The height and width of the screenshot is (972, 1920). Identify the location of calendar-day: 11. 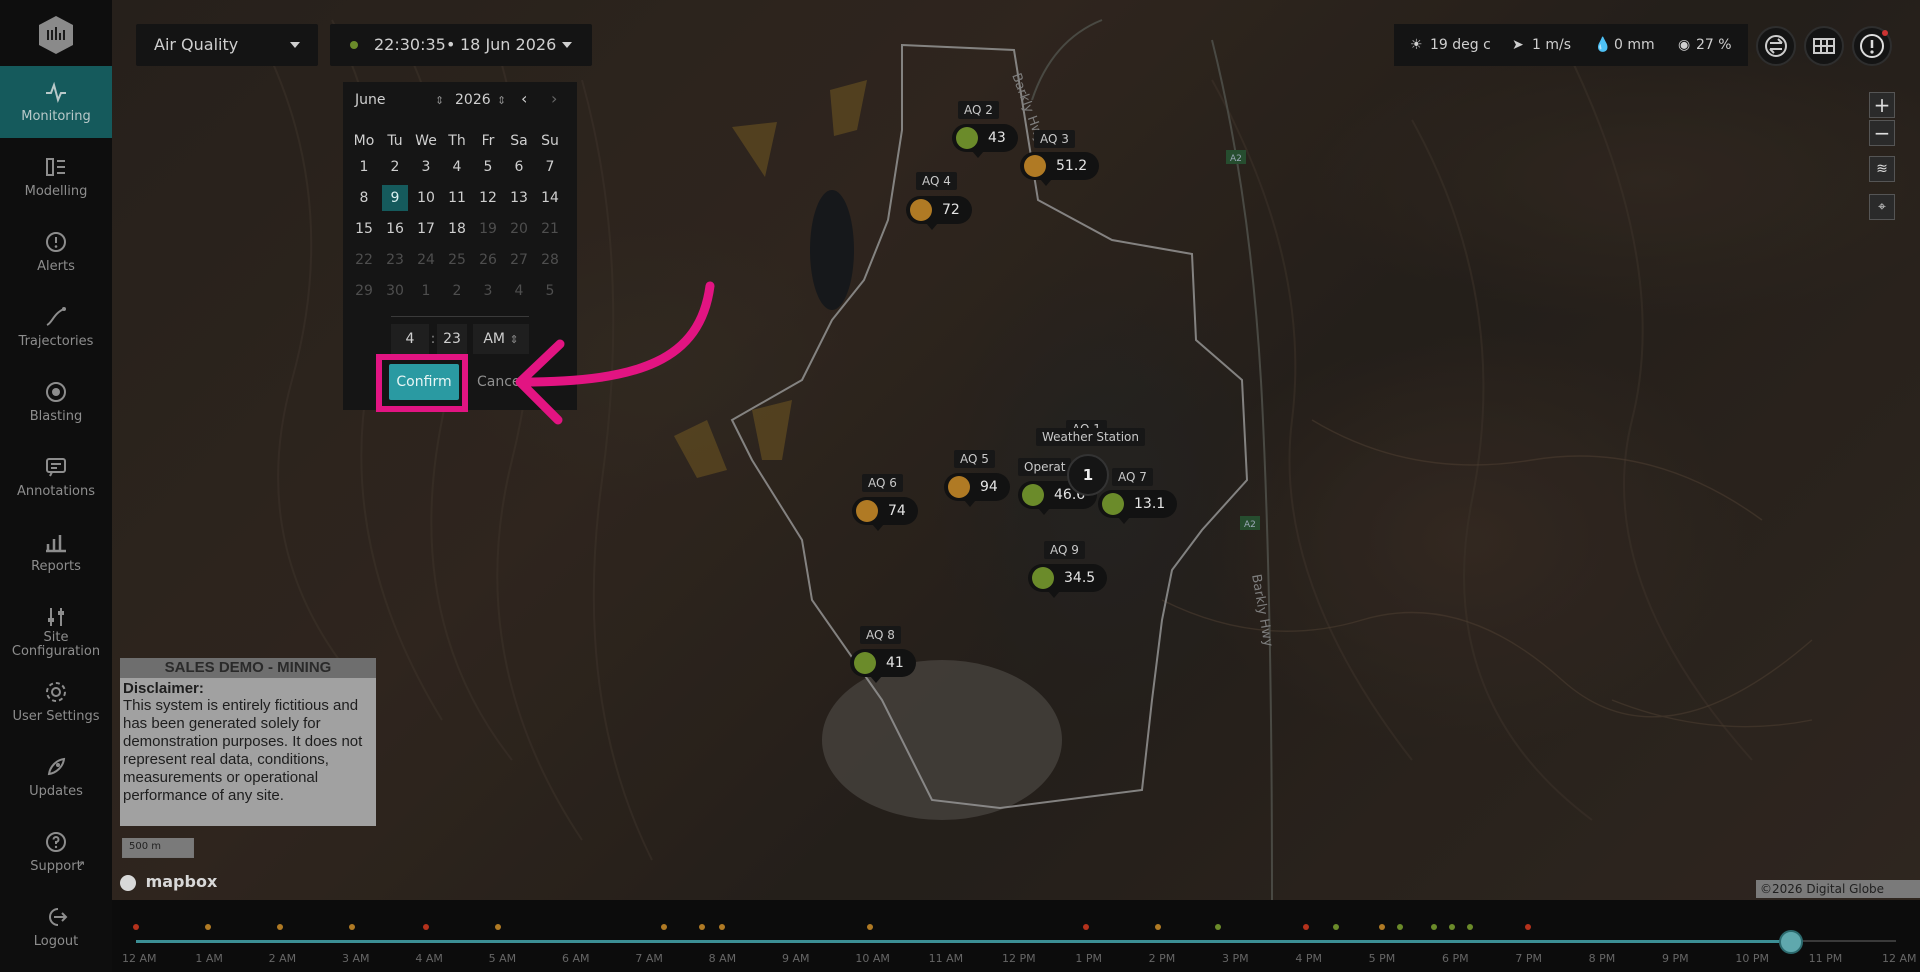
(457, 198).